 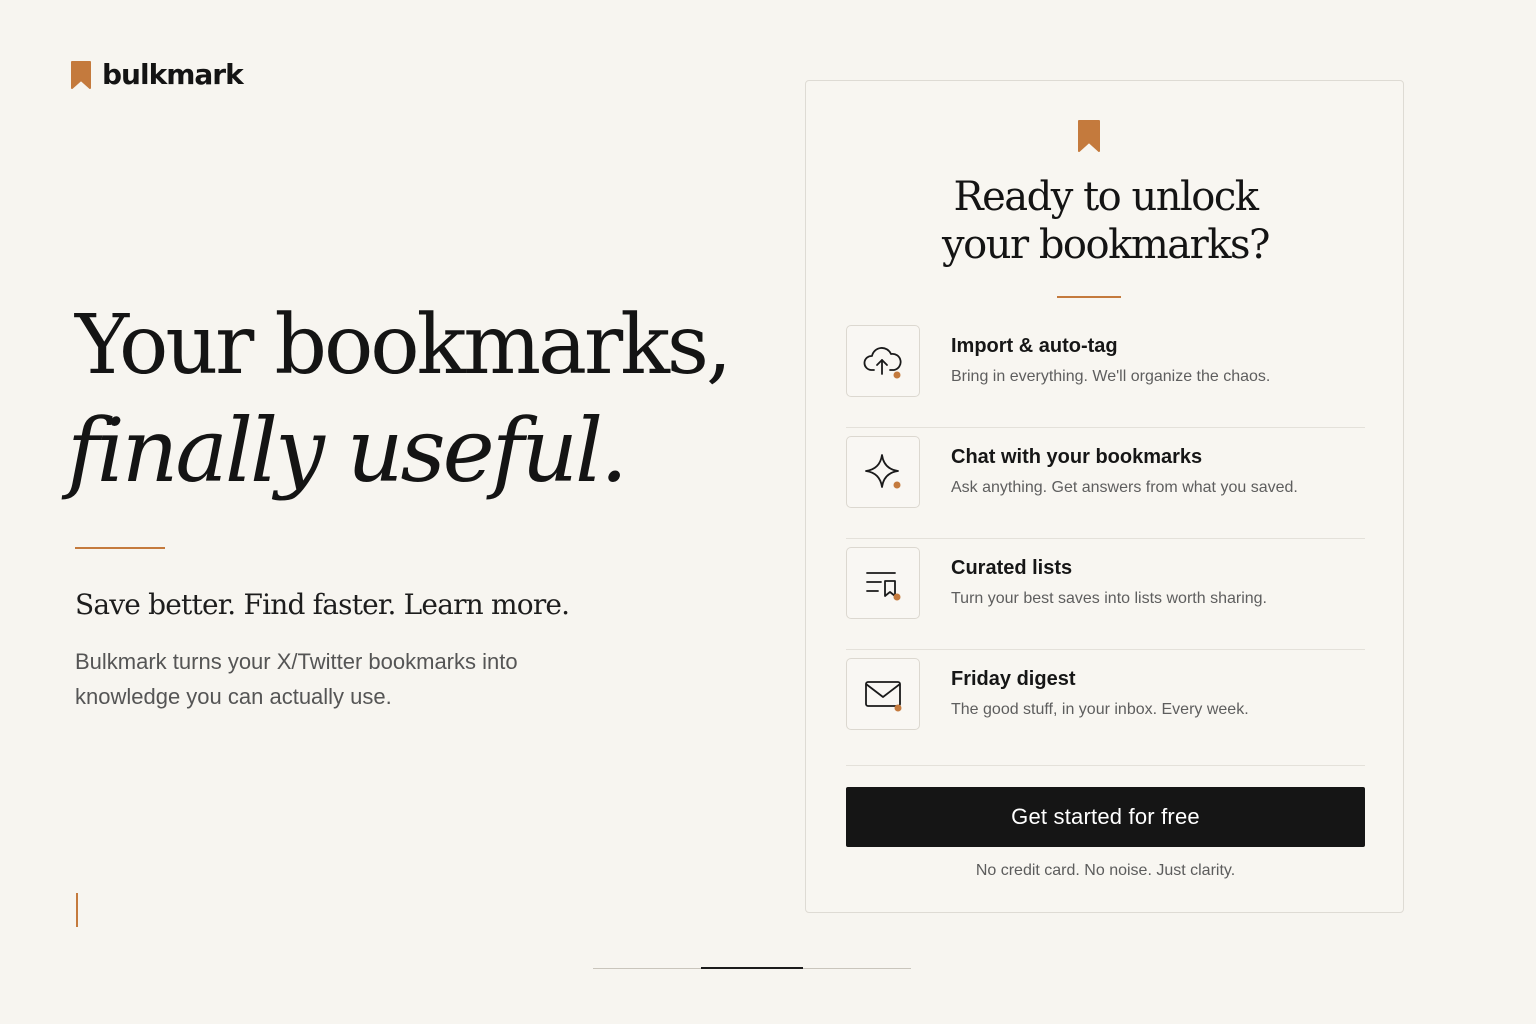 What do you see at coordinates (1105, 817) in the screenshot?
I see `get-started-button: Get started for free` at bounding box center [1105, 817].